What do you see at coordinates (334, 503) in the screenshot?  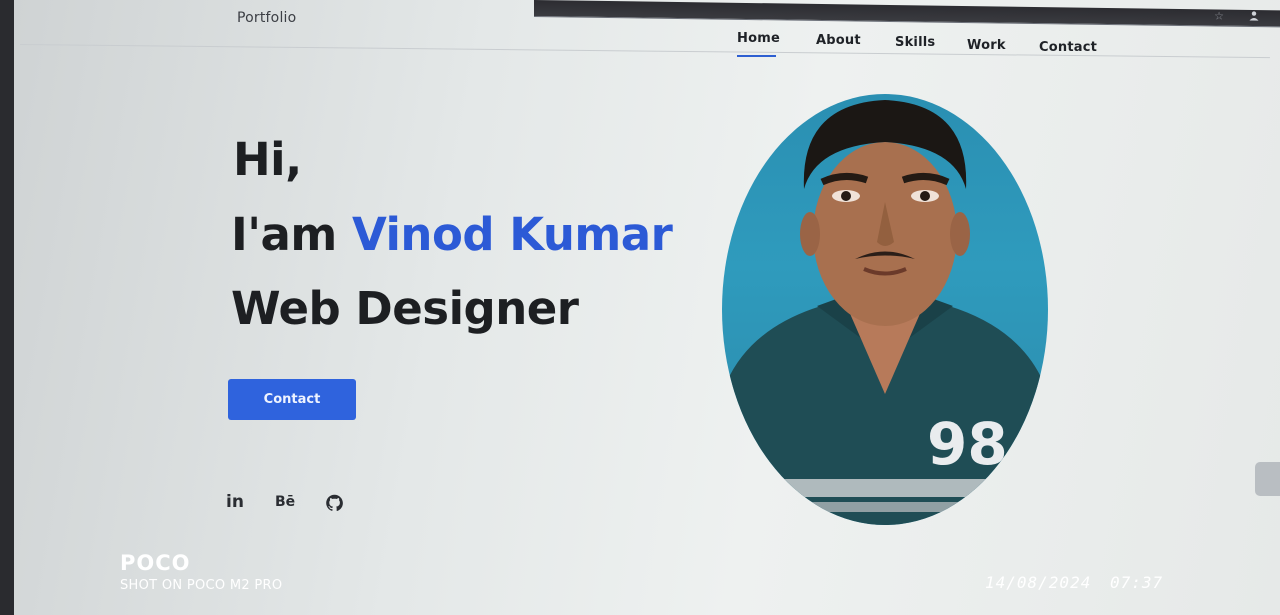 I see `github-icon` at bounding box center [334, 503].